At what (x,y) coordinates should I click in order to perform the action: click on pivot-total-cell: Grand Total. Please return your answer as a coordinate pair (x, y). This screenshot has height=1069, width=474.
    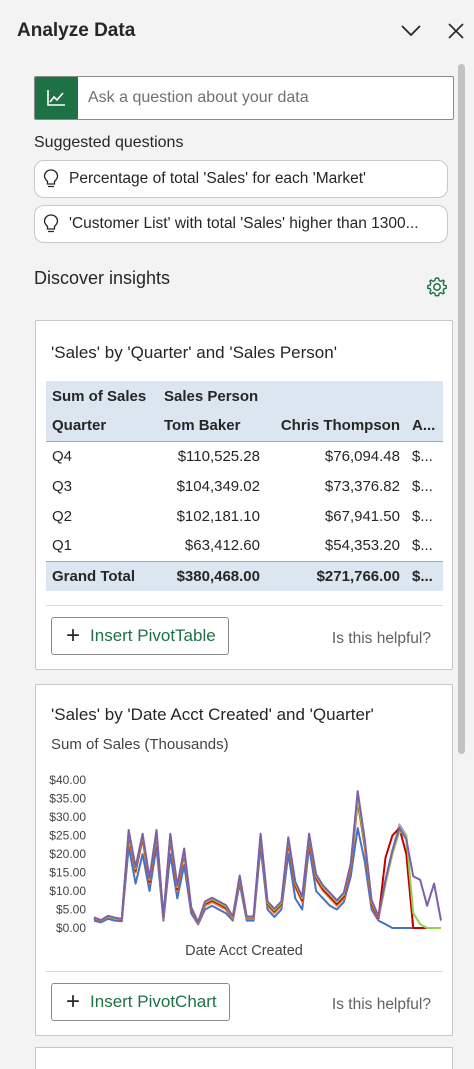
    Looking at the image, I should click on (102, 576).